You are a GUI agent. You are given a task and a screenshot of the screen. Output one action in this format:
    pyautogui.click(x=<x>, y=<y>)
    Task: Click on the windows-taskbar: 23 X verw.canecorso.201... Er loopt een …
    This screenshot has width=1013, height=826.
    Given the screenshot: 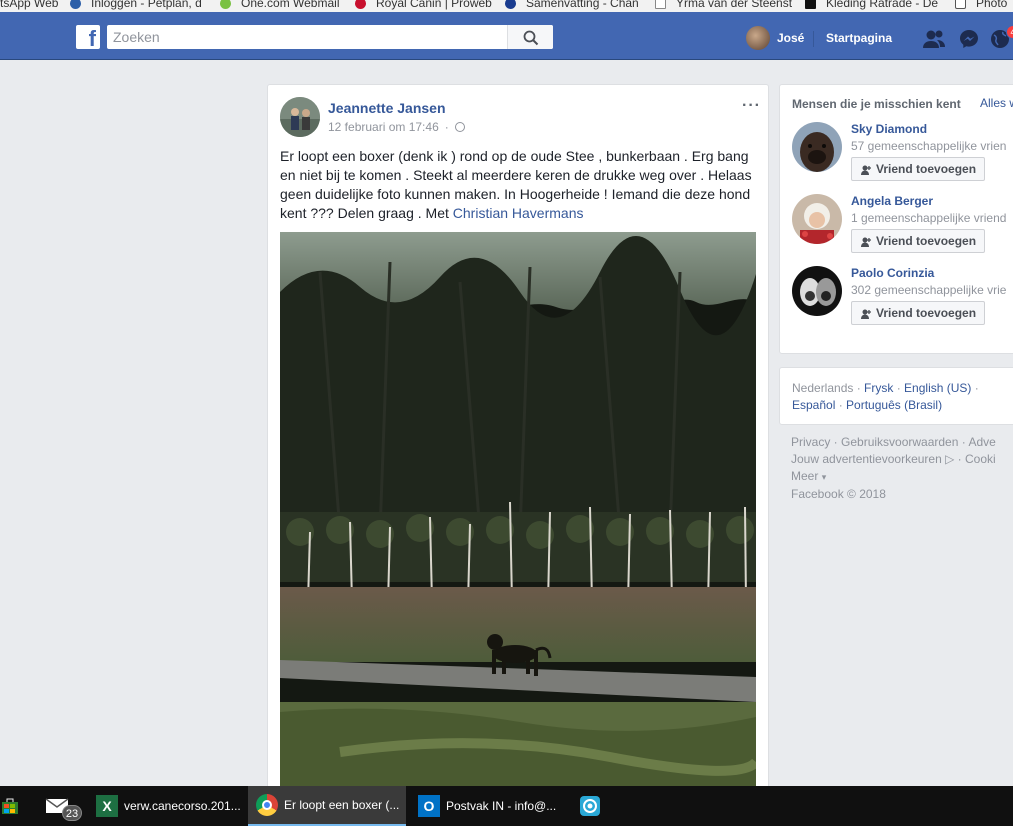 What is the action you would take?
    pyautogui.click(x=506, y=806)
    